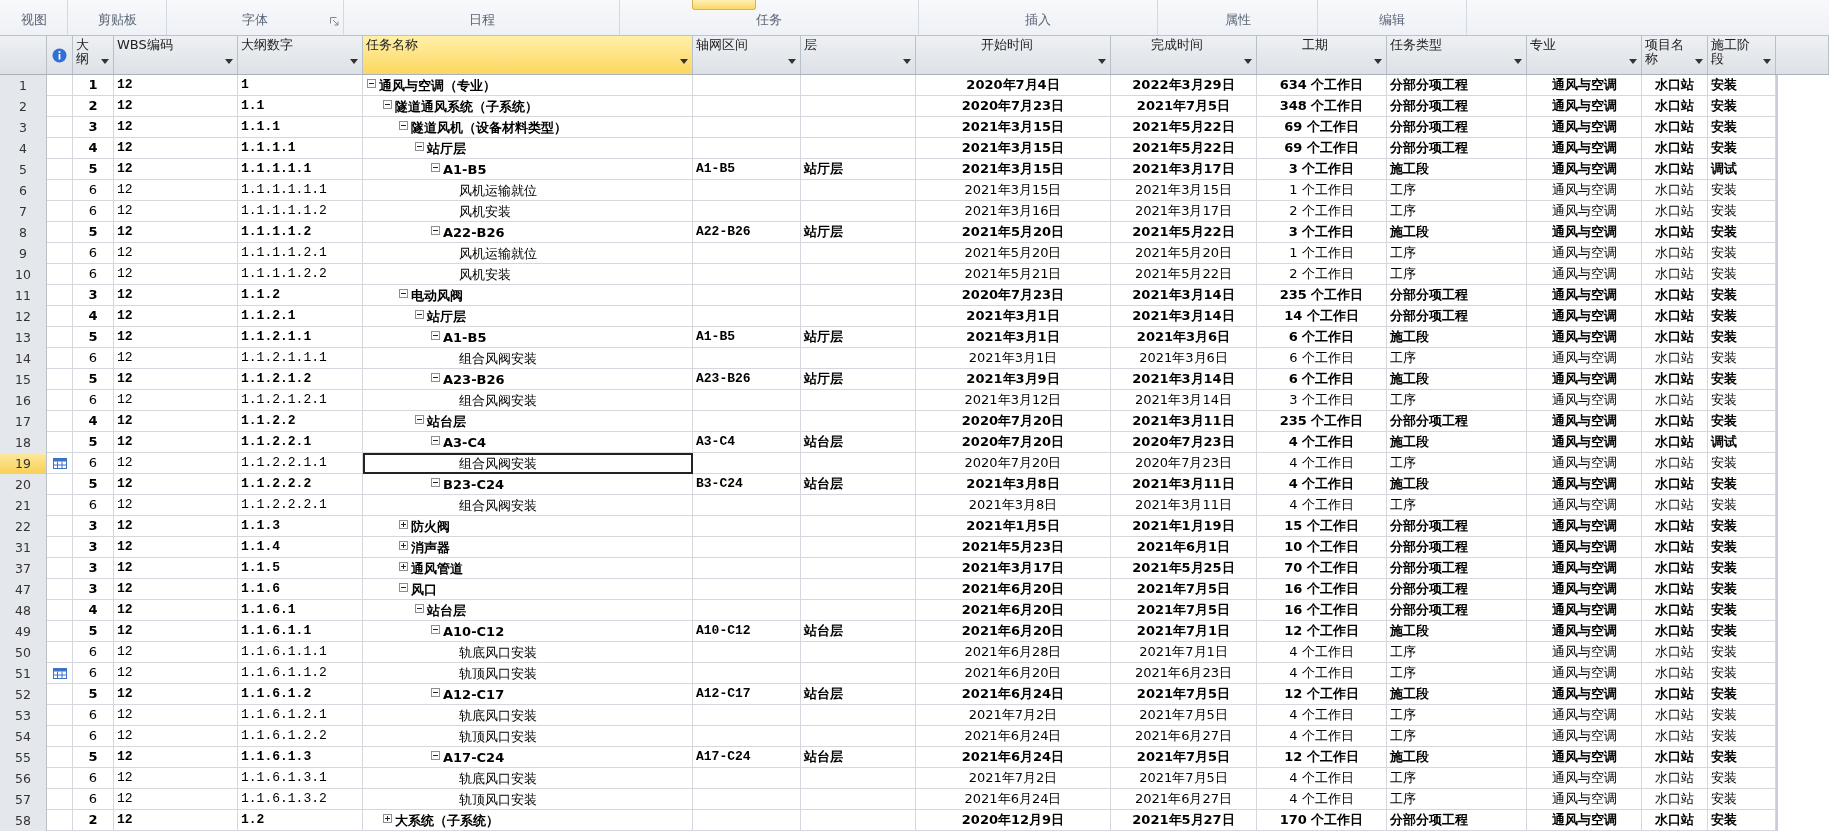  Describe the element at coordinates (1675, 55) in the screenshot. I see `column-header: 项目名称` at that location.